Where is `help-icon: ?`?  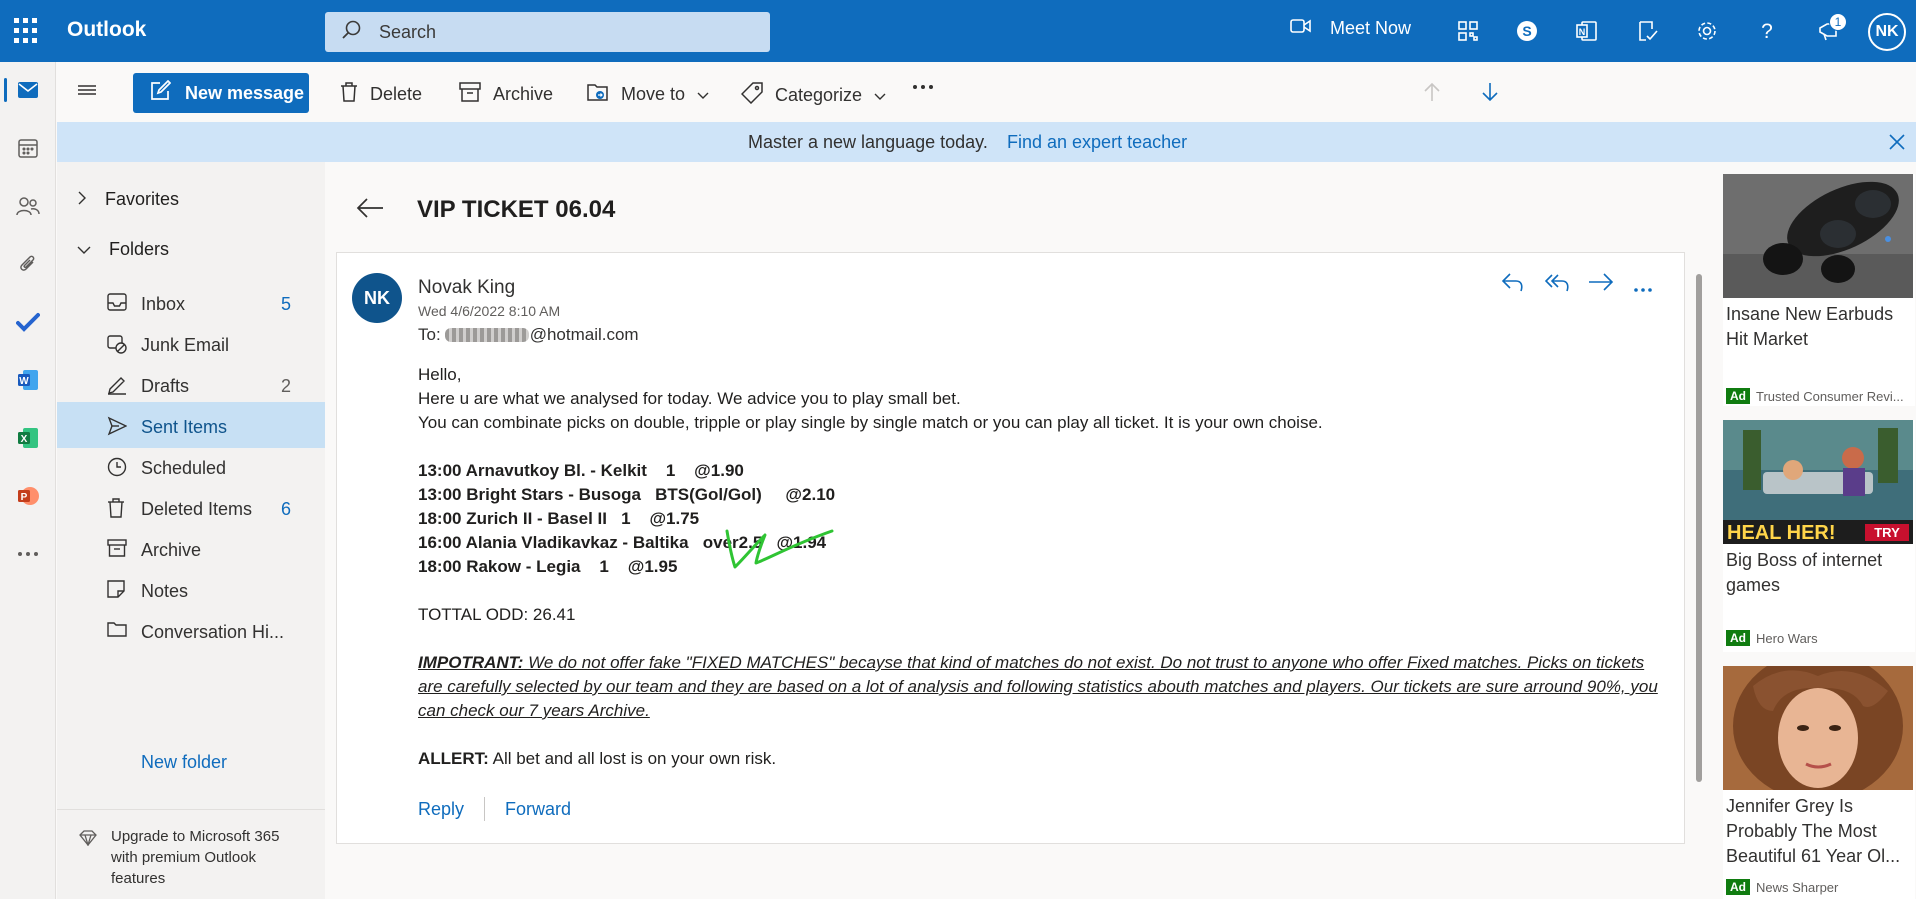
help-icon: ? is located at coordinates (1767, 31).